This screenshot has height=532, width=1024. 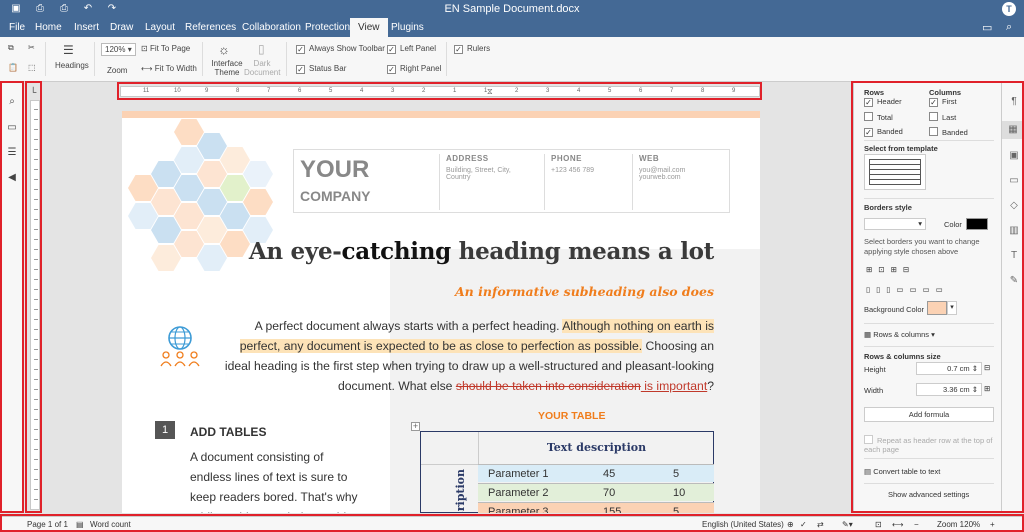 I want to click on headings-icon: ☰, so click(x=68, y=50).